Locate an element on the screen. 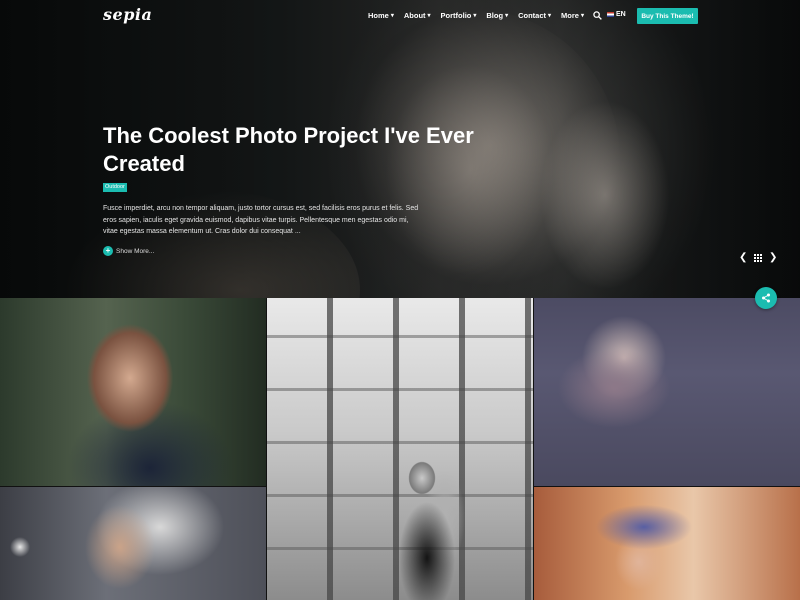 The height and width of the screenshot is (600, 800). share-icon is located at coordinates (766, 298).